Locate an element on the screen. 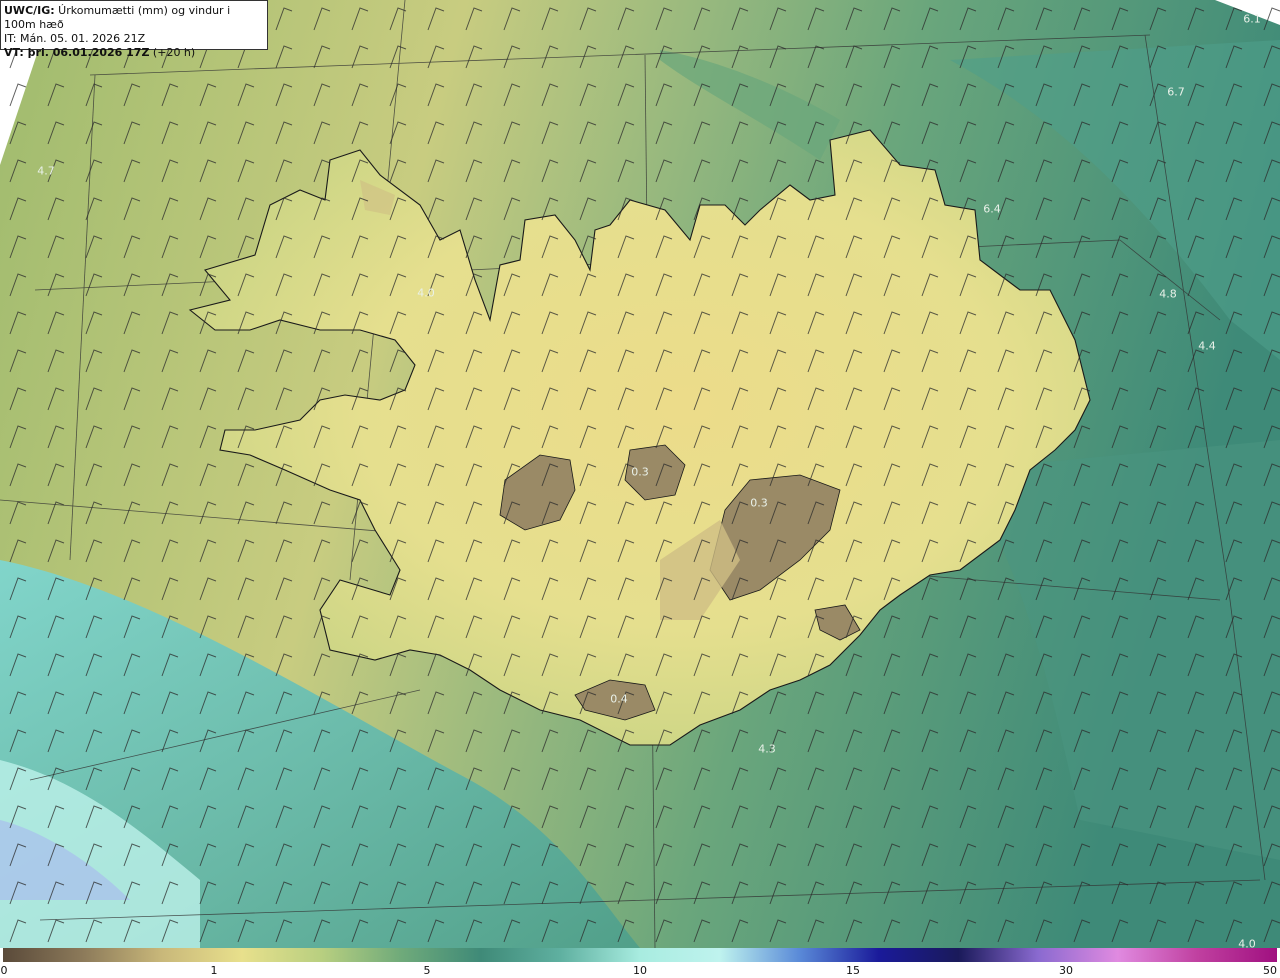 The height and width of the screenshot is (978, 1280). colorbar-tick: 5 is located at coordinates (427, 970).